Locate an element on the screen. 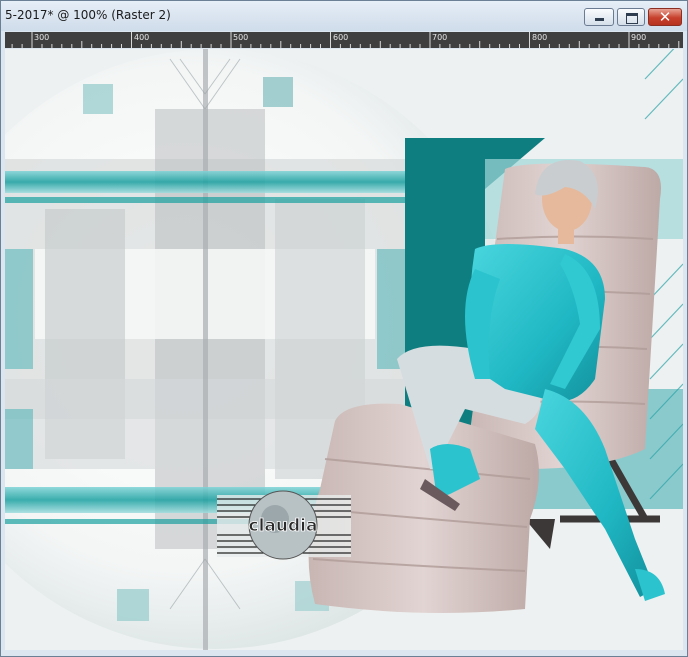 Image resolution: width=688 pixels, height=657 pixels. watermark-text: claudia is located at coordinates (283, 526).